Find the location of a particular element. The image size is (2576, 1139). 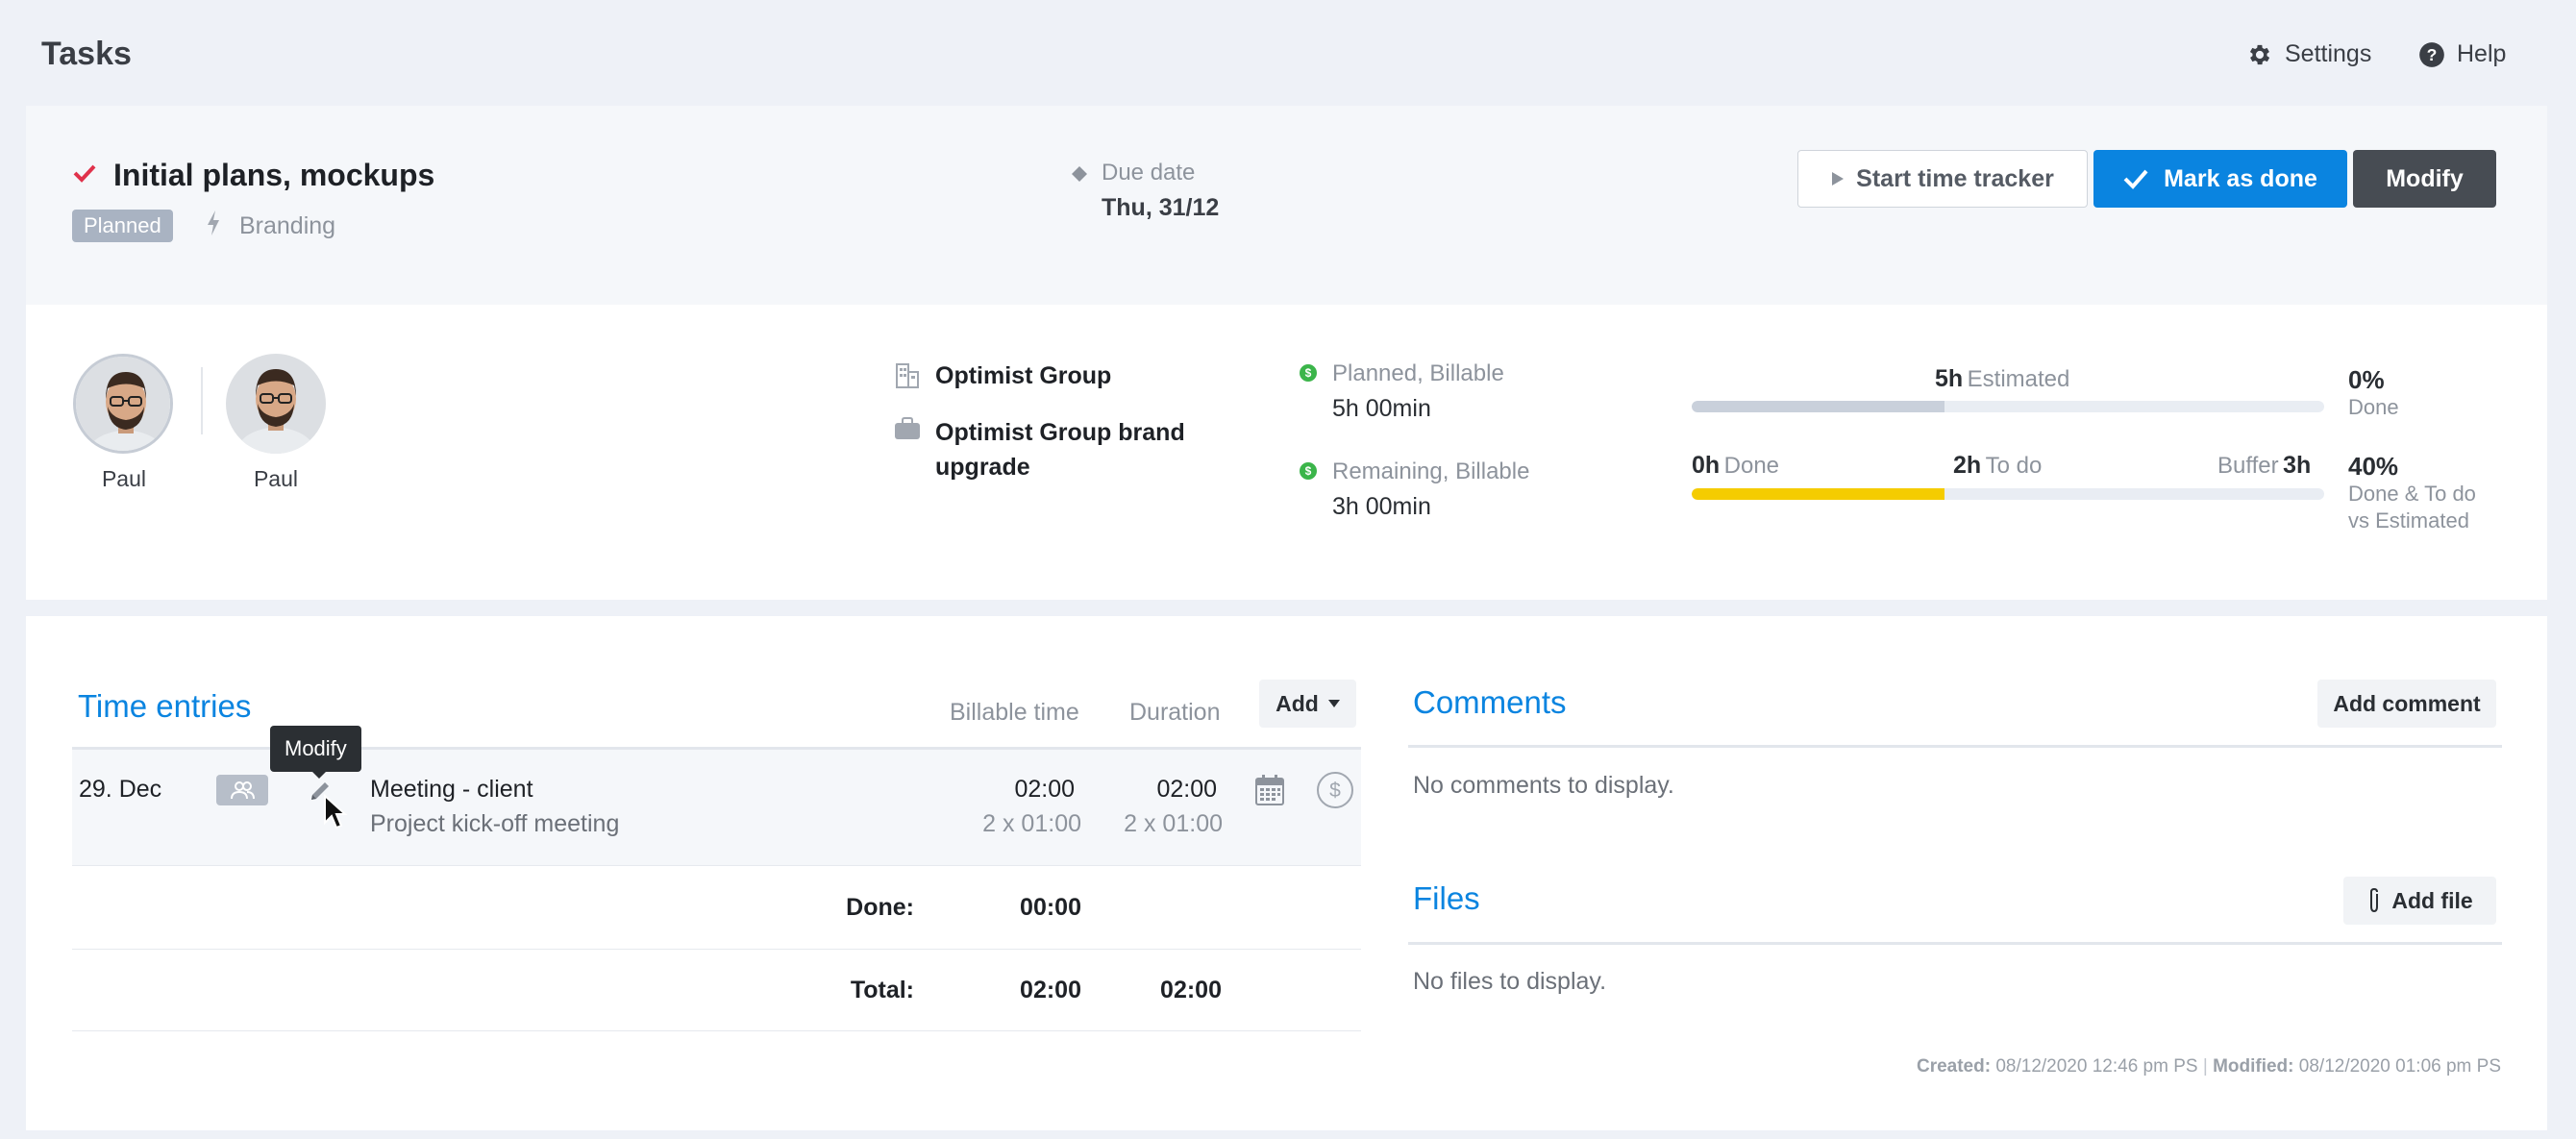

entry-description: Project kick-off meeting is located at coordinates (495, 823).